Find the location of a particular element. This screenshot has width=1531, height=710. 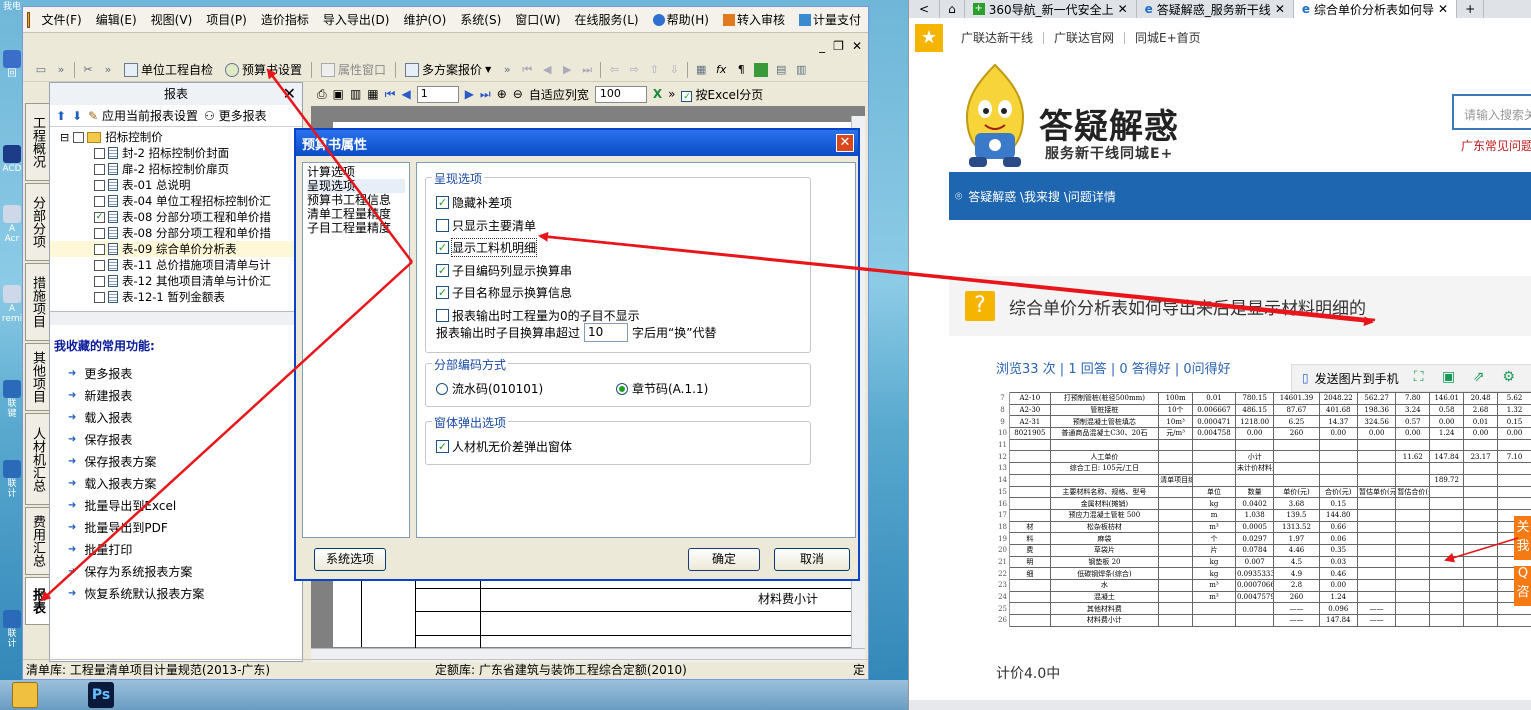

more-reports-button: ⚇ 更多报表 is located at coordinates (235, 115).